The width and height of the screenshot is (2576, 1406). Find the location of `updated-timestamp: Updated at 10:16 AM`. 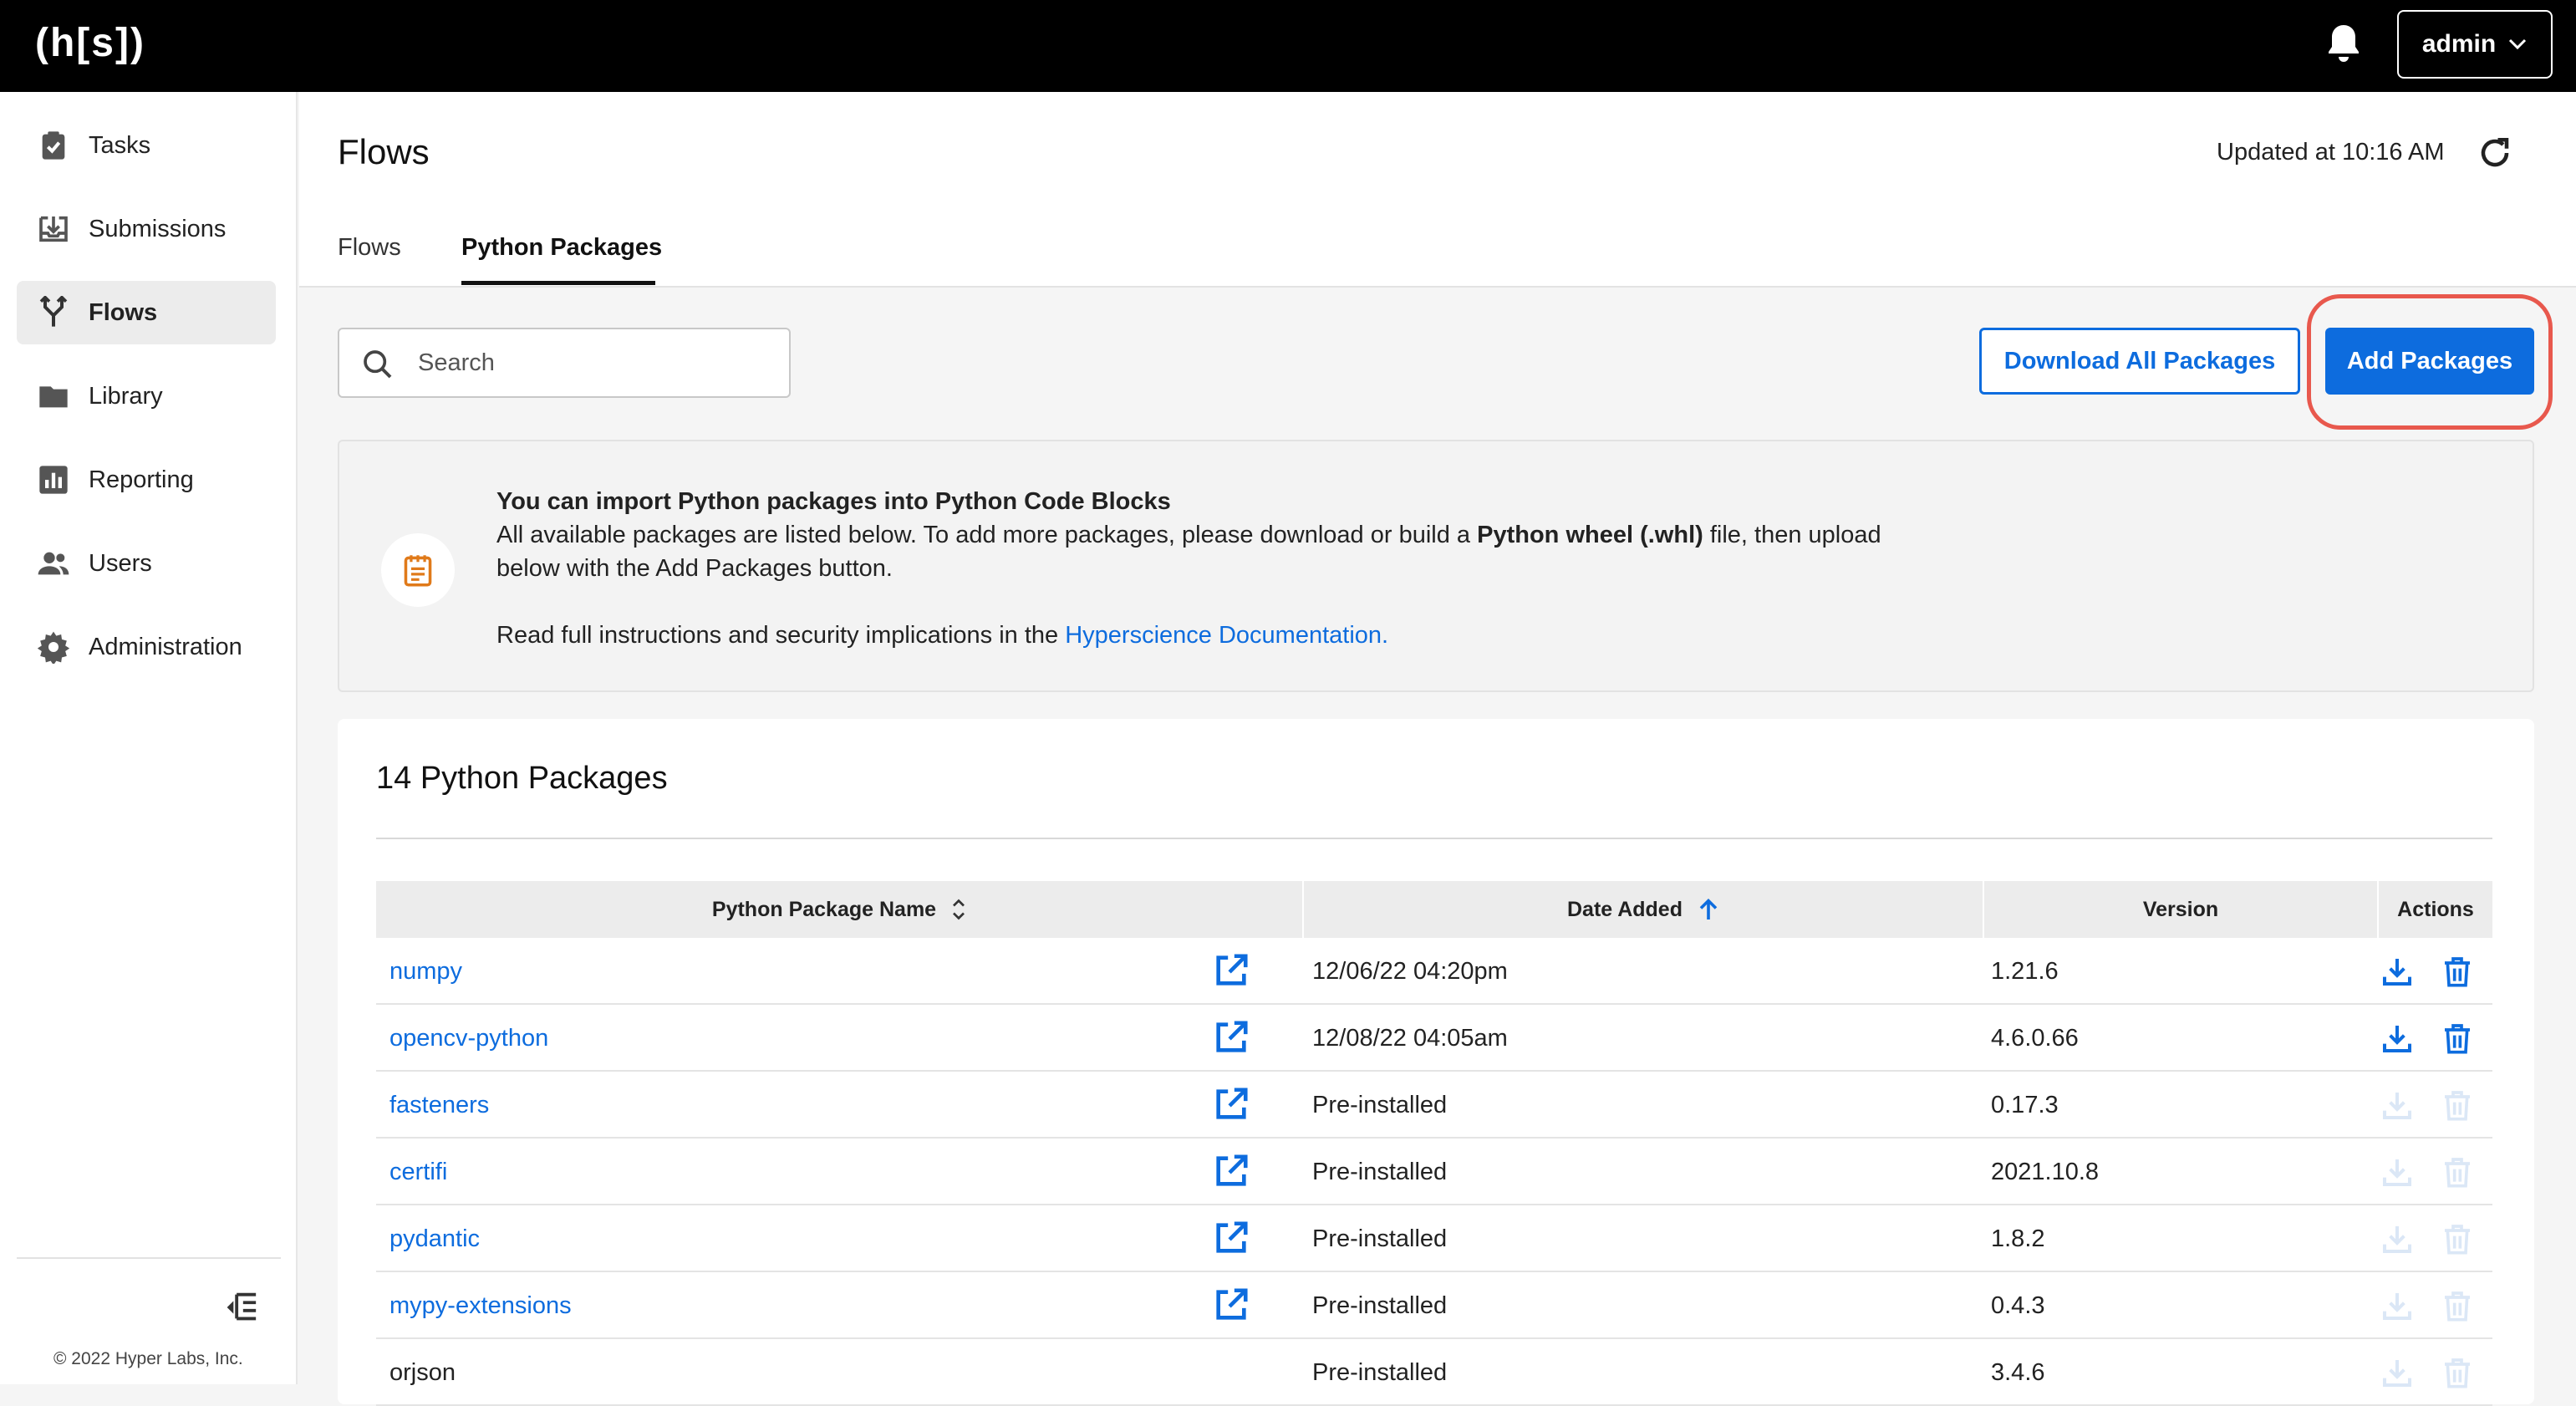

updated-timestamp: Updated at 10:16 AM is located at coordinates (2331, 152).